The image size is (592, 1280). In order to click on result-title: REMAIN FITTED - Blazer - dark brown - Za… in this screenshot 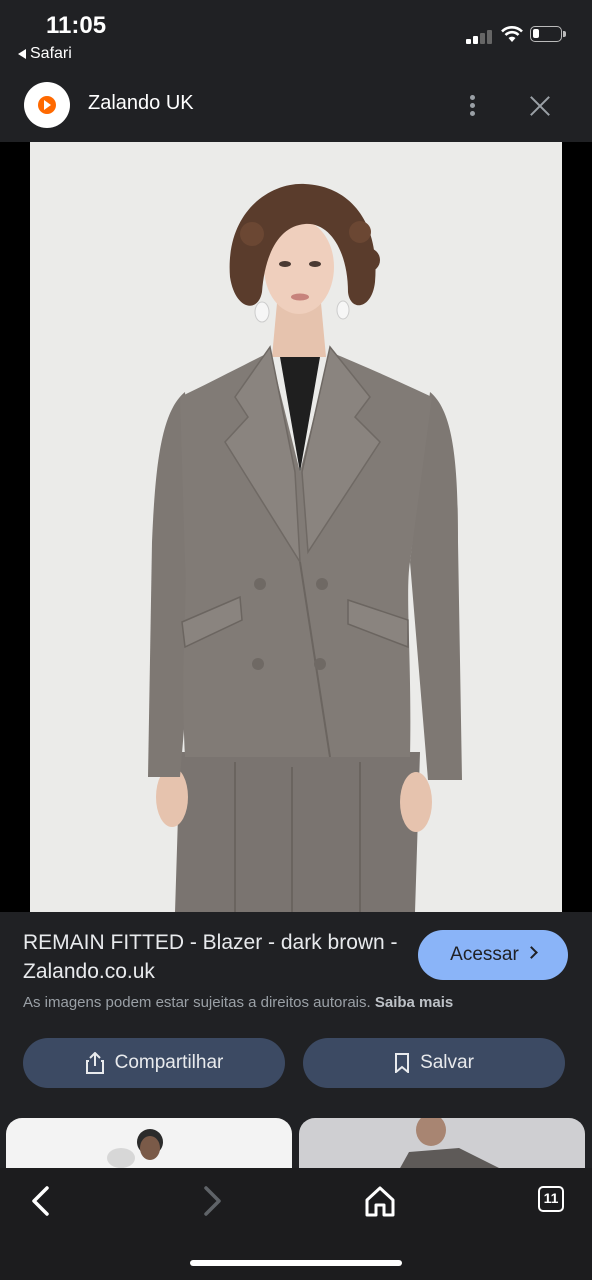, I will do `click(213, 957)`.